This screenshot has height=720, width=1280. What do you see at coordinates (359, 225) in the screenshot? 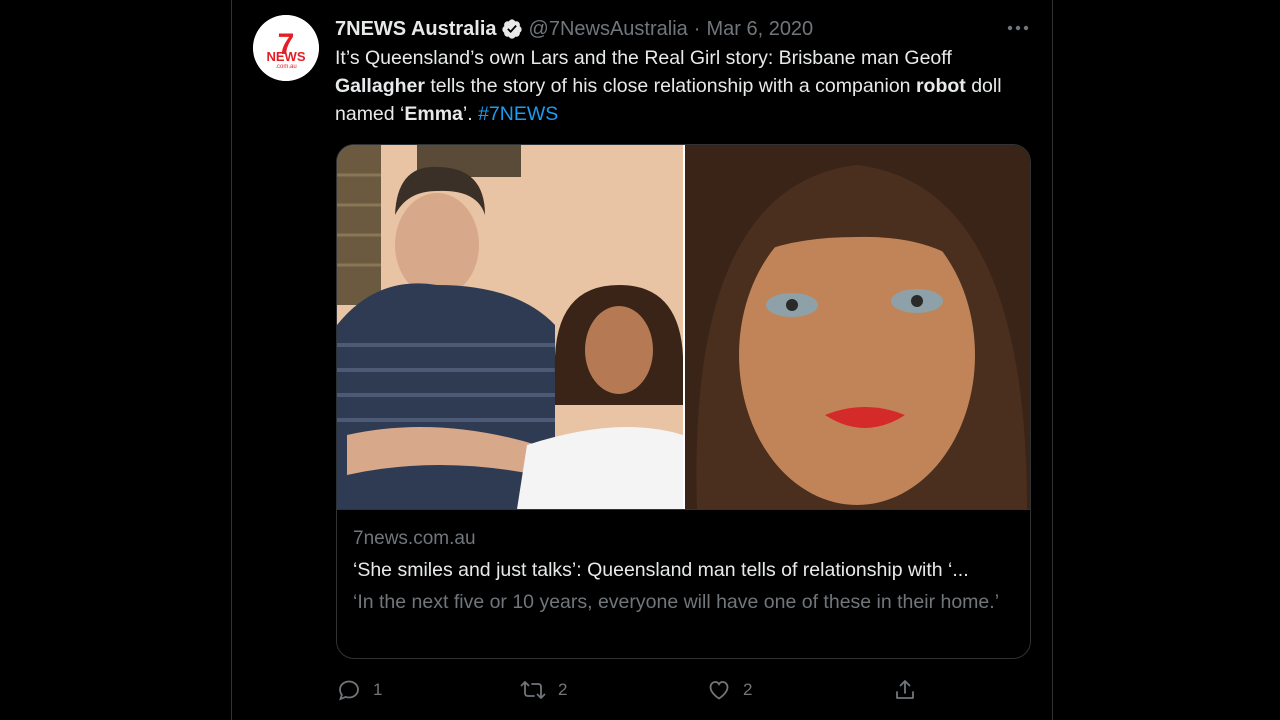
I see `window-blinds` at bounding box center [359, 225].